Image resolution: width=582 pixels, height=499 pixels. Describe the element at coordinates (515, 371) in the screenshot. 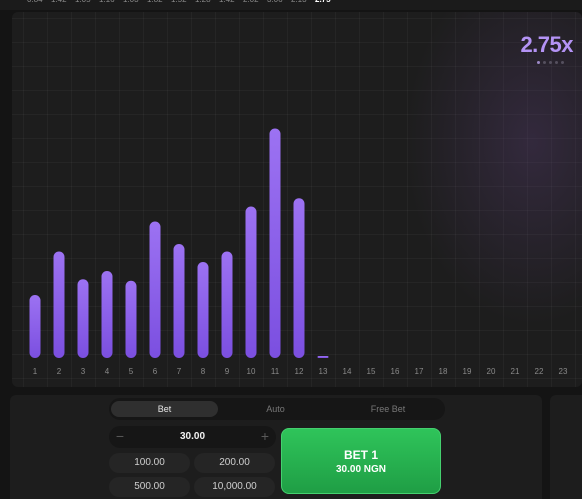

I see `x-tick-label: 21` at that location.